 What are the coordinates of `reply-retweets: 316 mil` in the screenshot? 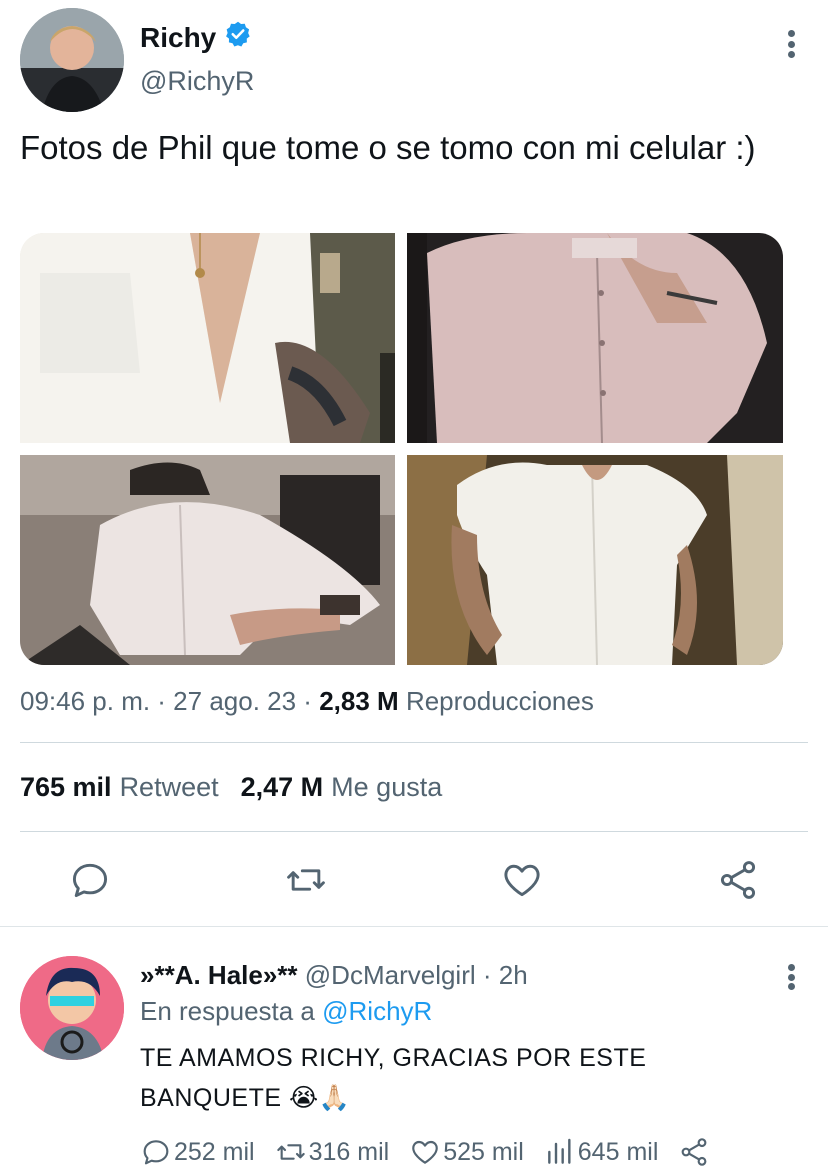 It's located at (332, 1151).